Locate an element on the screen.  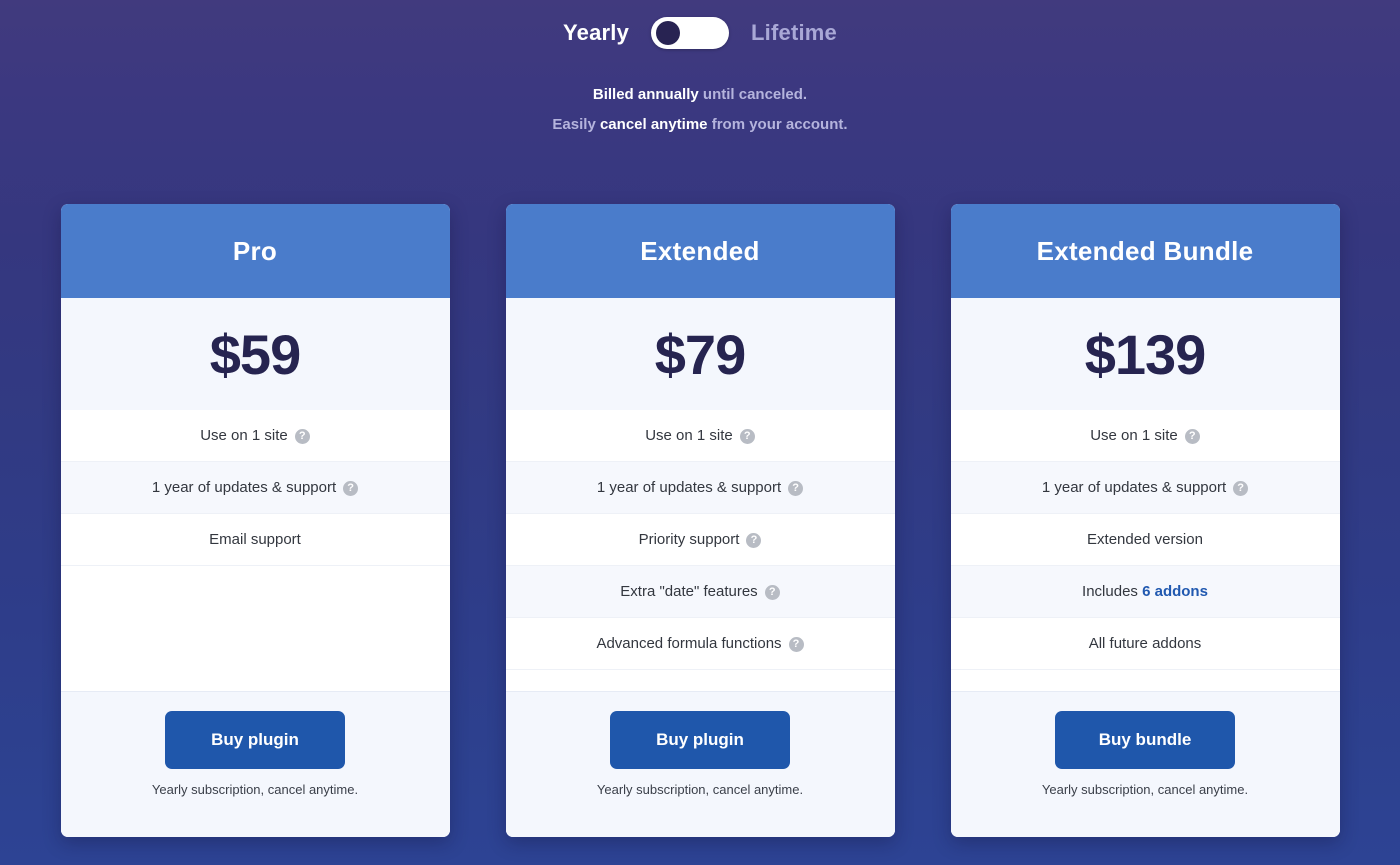
plan-title: Extended Bundle is located at coordinates (1145, 250).